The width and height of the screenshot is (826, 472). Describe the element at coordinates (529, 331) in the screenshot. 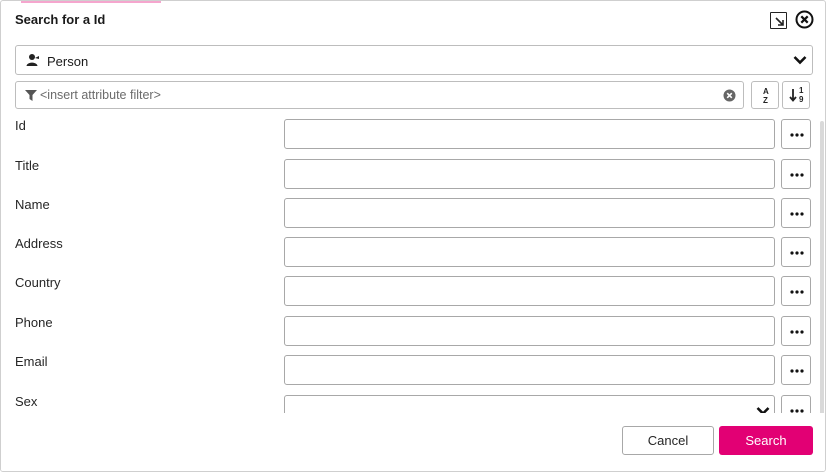

I see `phone-input` at that location.